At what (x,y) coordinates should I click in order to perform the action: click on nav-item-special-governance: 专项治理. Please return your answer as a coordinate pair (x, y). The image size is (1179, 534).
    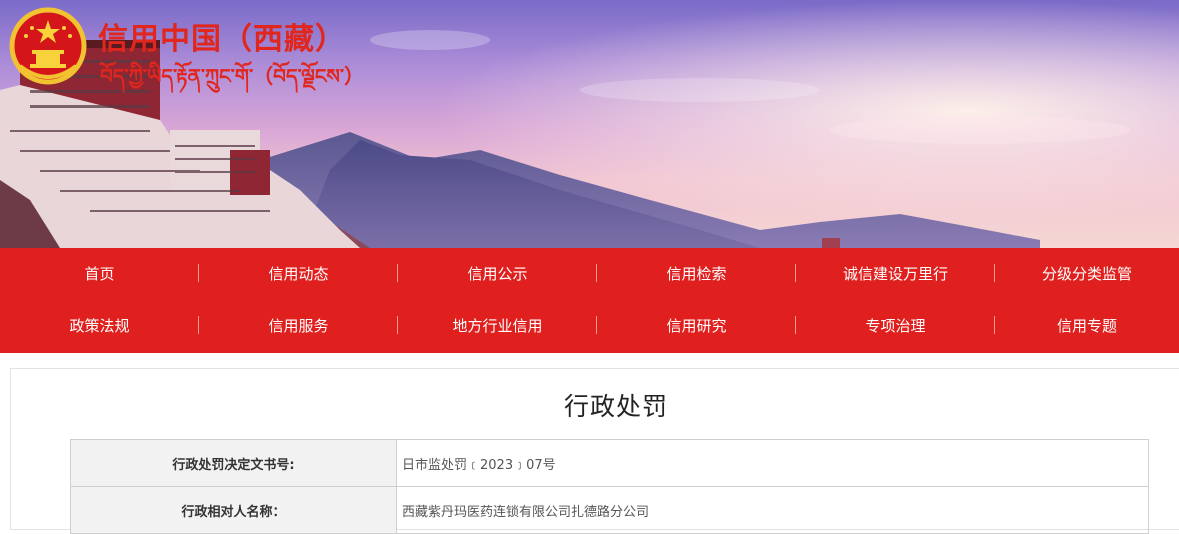
    Looking at the image, I should click on (895, 326).